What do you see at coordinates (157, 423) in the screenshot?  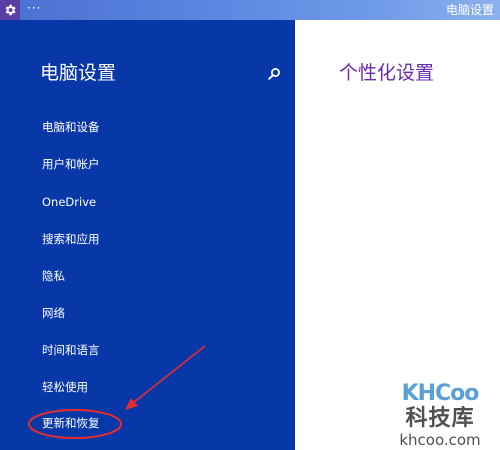 I see `nav-item-update-and-recovery: 更新和恢复` at bounding box center [157, 423].